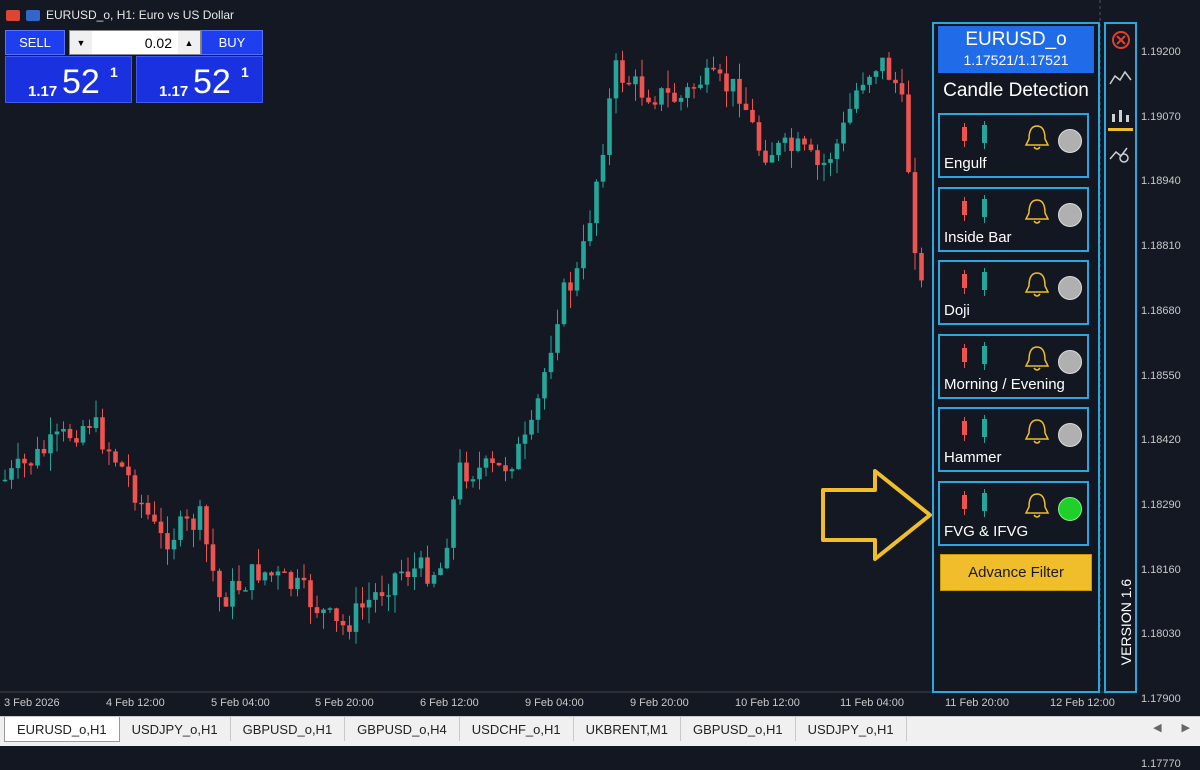  I want to click on sidebar-icons, so click(1120, 97).